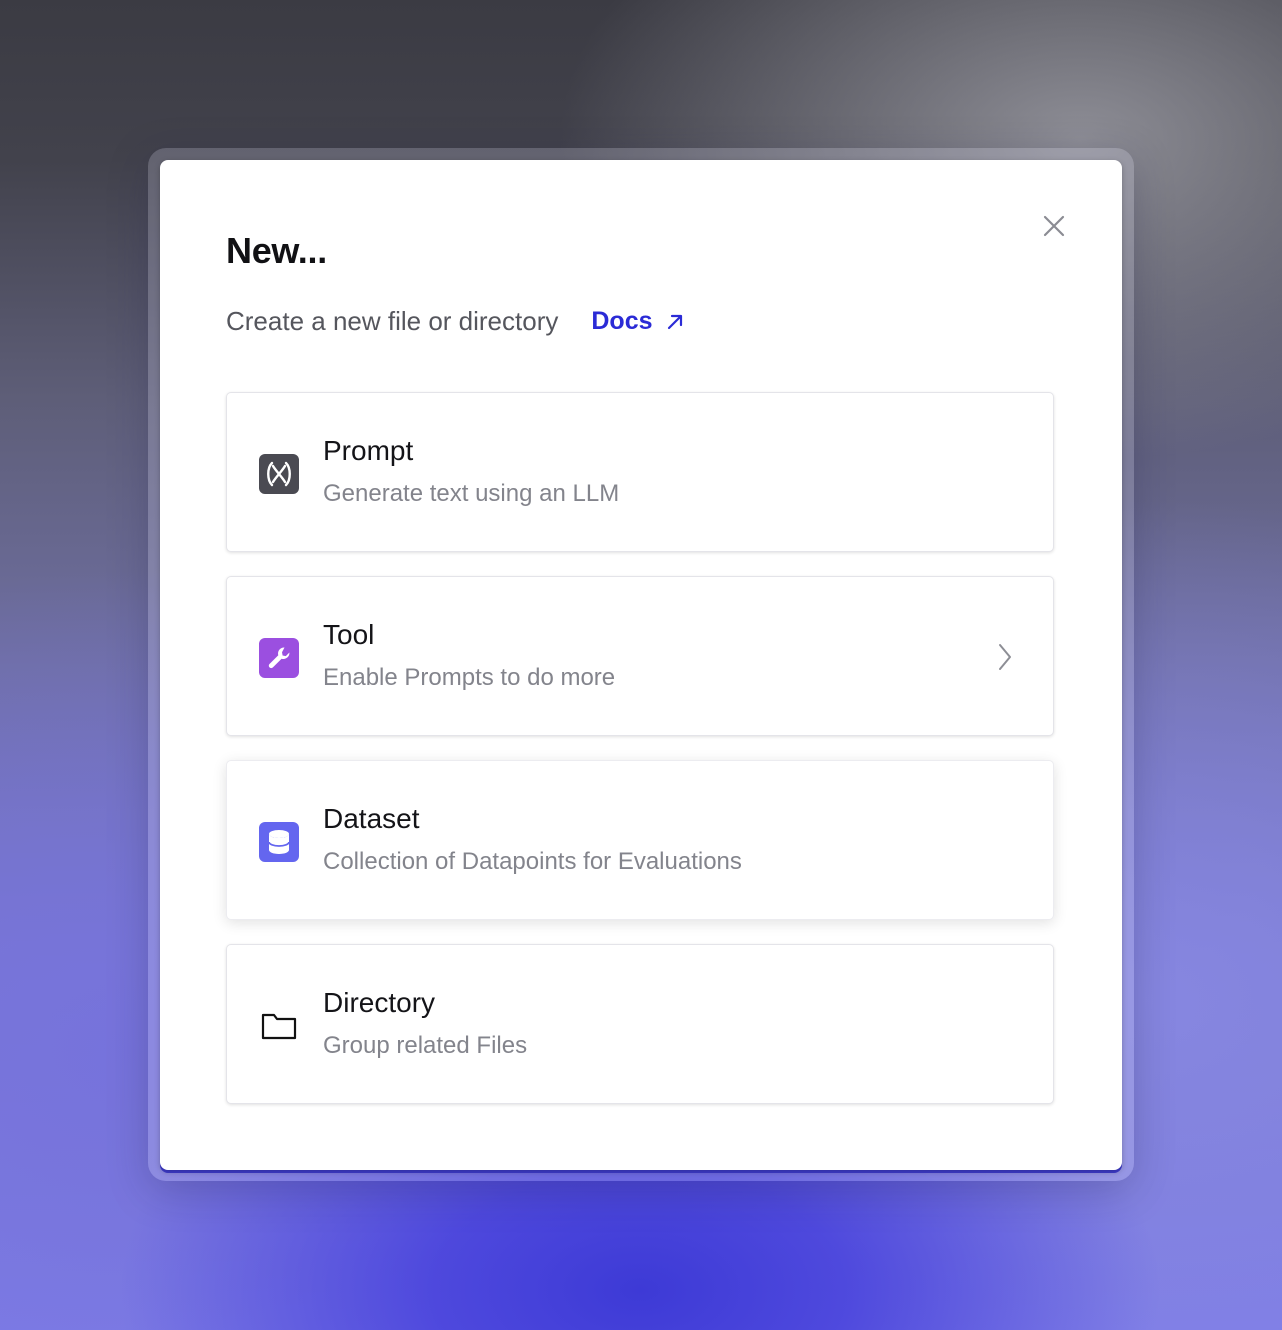 Image resolution: width=1282 pixels, height=1330 pixels. What do you see at coordinates (640, 1024) in the screenshot?
I see `option-directory: Directory Group related Files` at bounding box center [640, 1024].